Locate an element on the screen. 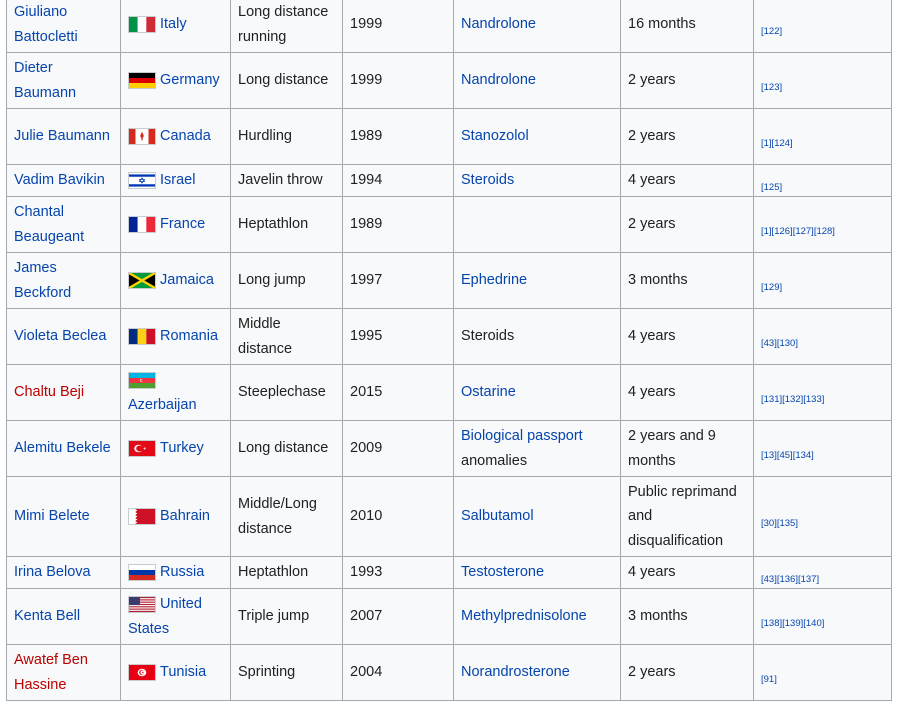 This screenshot has width=899, height=705. event-text: Javelin throw is located at coordinates (280, 180).